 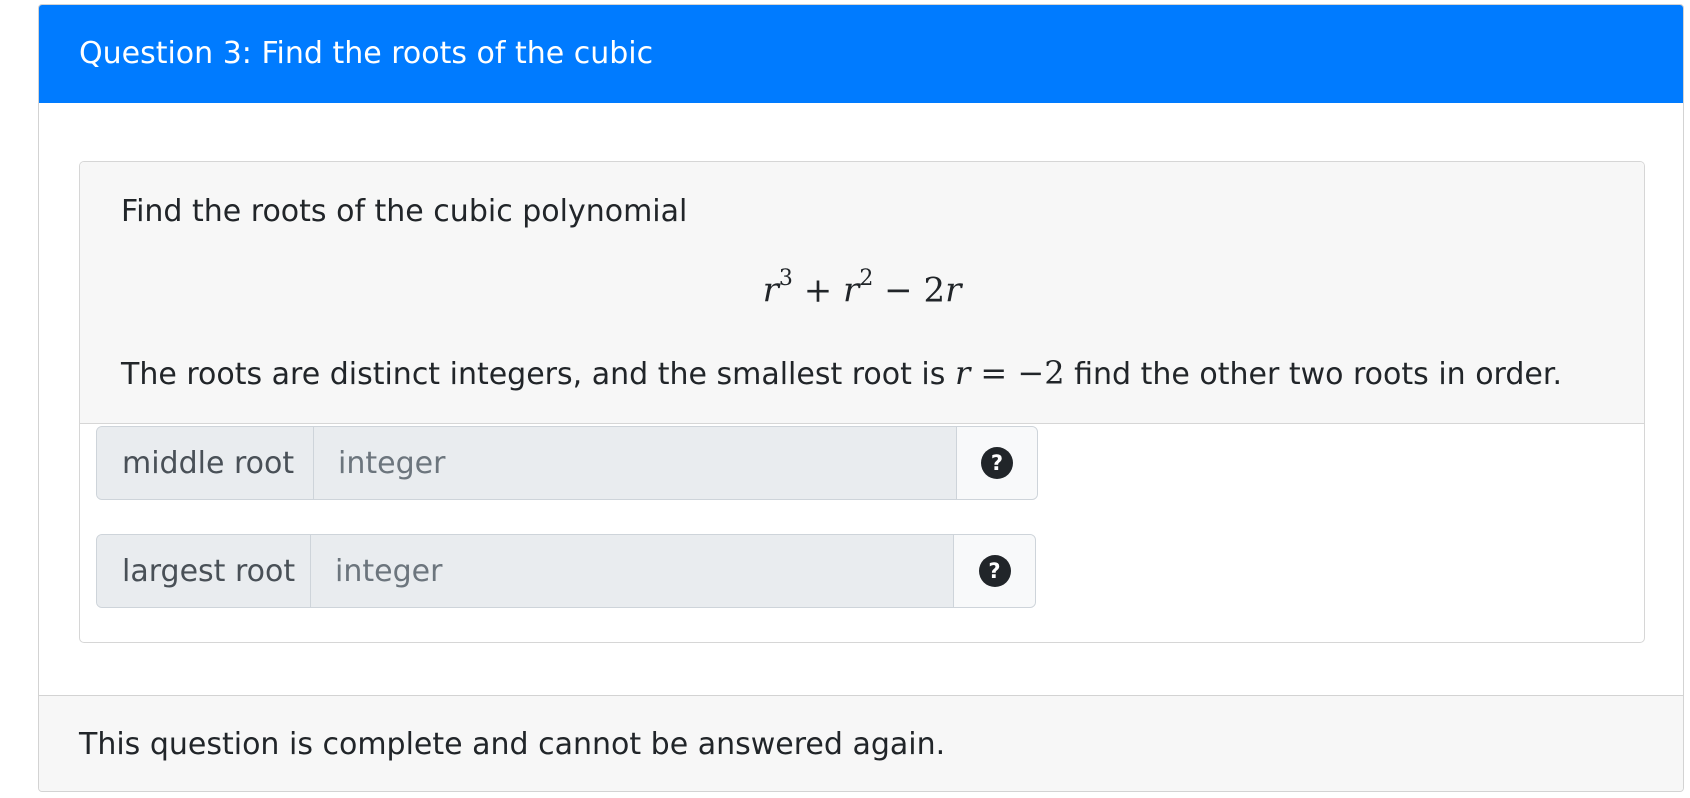 I want to click on statement-math-var: r, so click(x=962, y=373).